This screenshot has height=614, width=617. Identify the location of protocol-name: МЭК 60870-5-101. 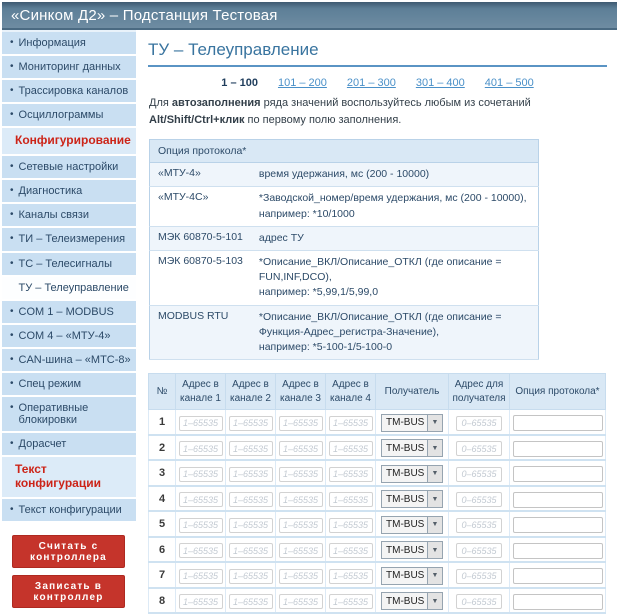
(200, 238).